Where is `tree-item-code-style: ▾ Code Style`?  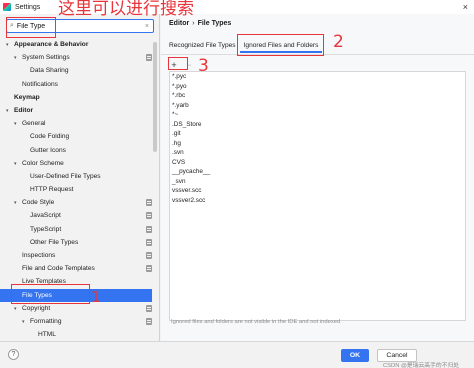 tree-item-code-style: ▾ Code Style is located at coordinates (76, 202).